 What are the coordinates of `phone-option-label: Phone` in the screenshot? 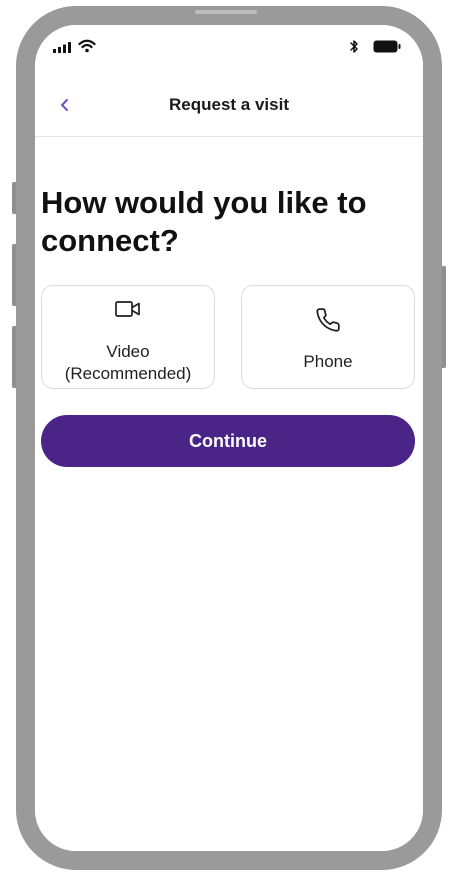 It's located at (328, 361).